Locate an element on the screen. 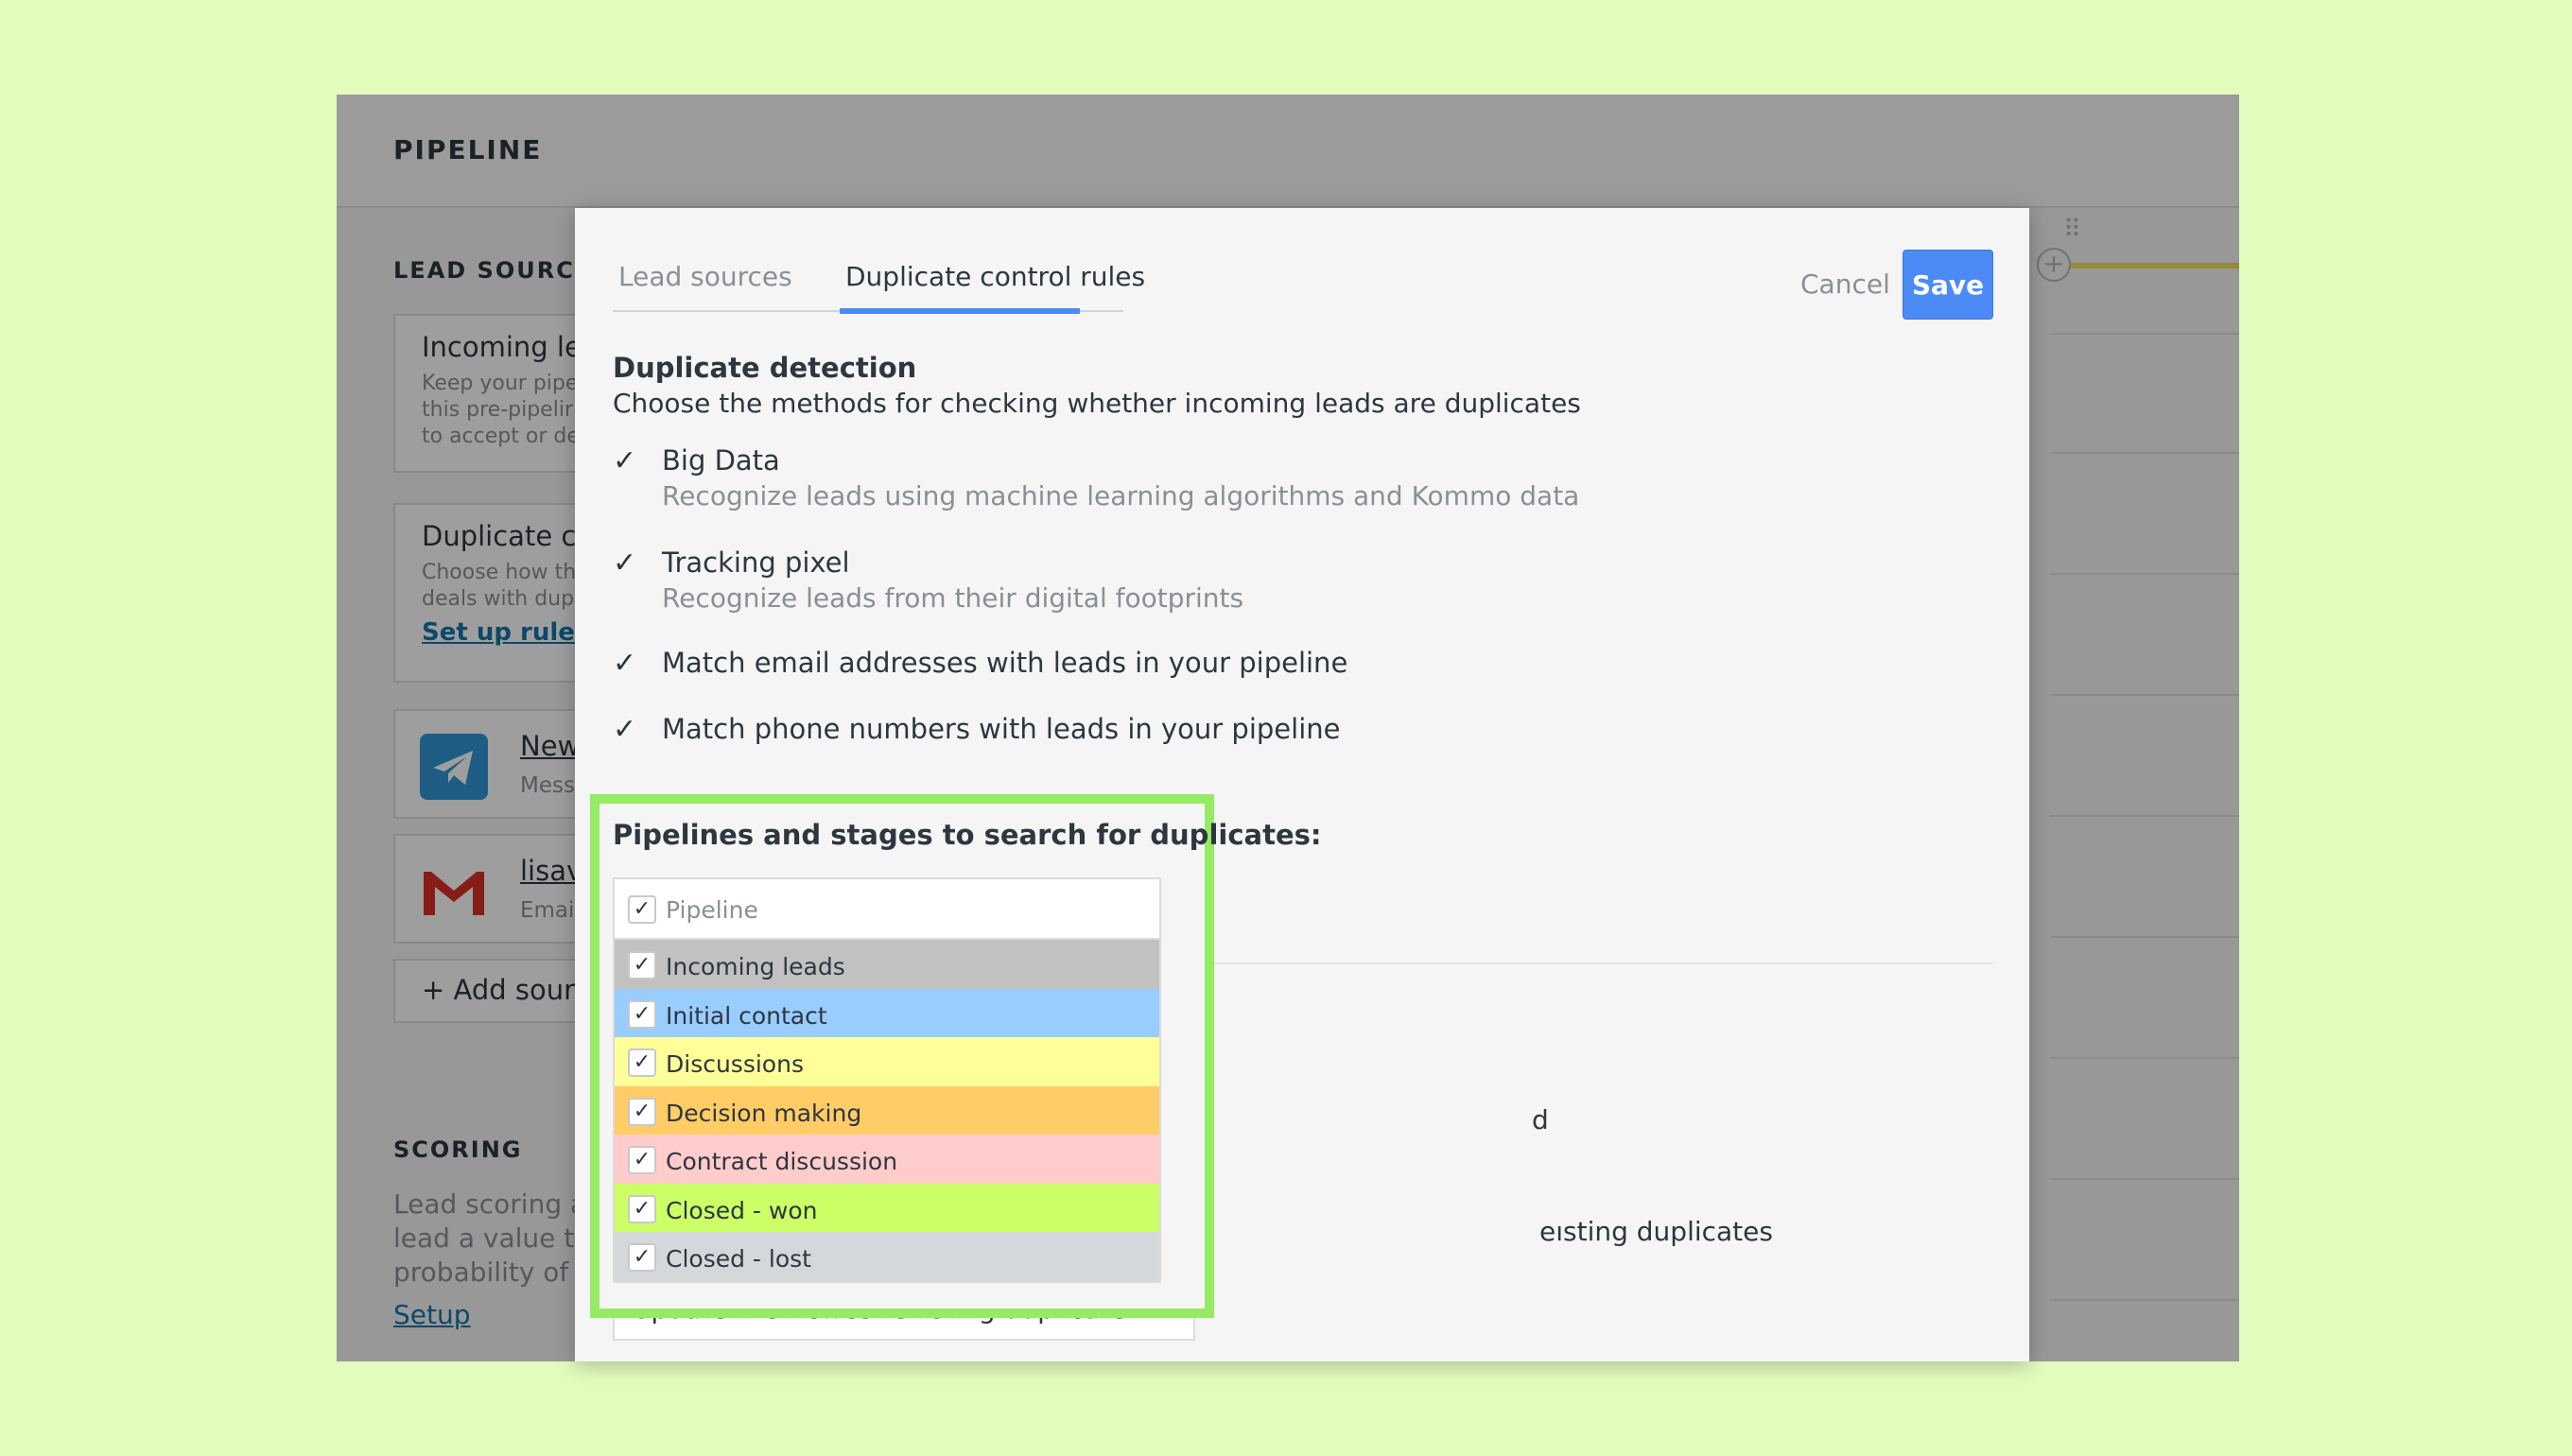 Image resolution: width=2572 pixels, height=1456 pixels. partial-text: eısting duplicates is located at coordinates (1656, 1231).